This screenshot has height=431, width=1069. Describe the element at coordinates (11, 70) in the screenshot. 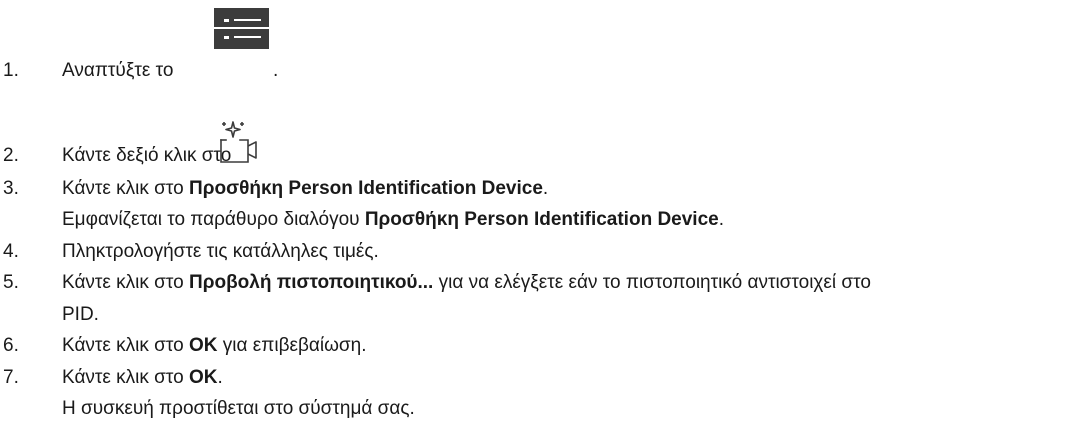

I see `step-number: 1.` at that location.